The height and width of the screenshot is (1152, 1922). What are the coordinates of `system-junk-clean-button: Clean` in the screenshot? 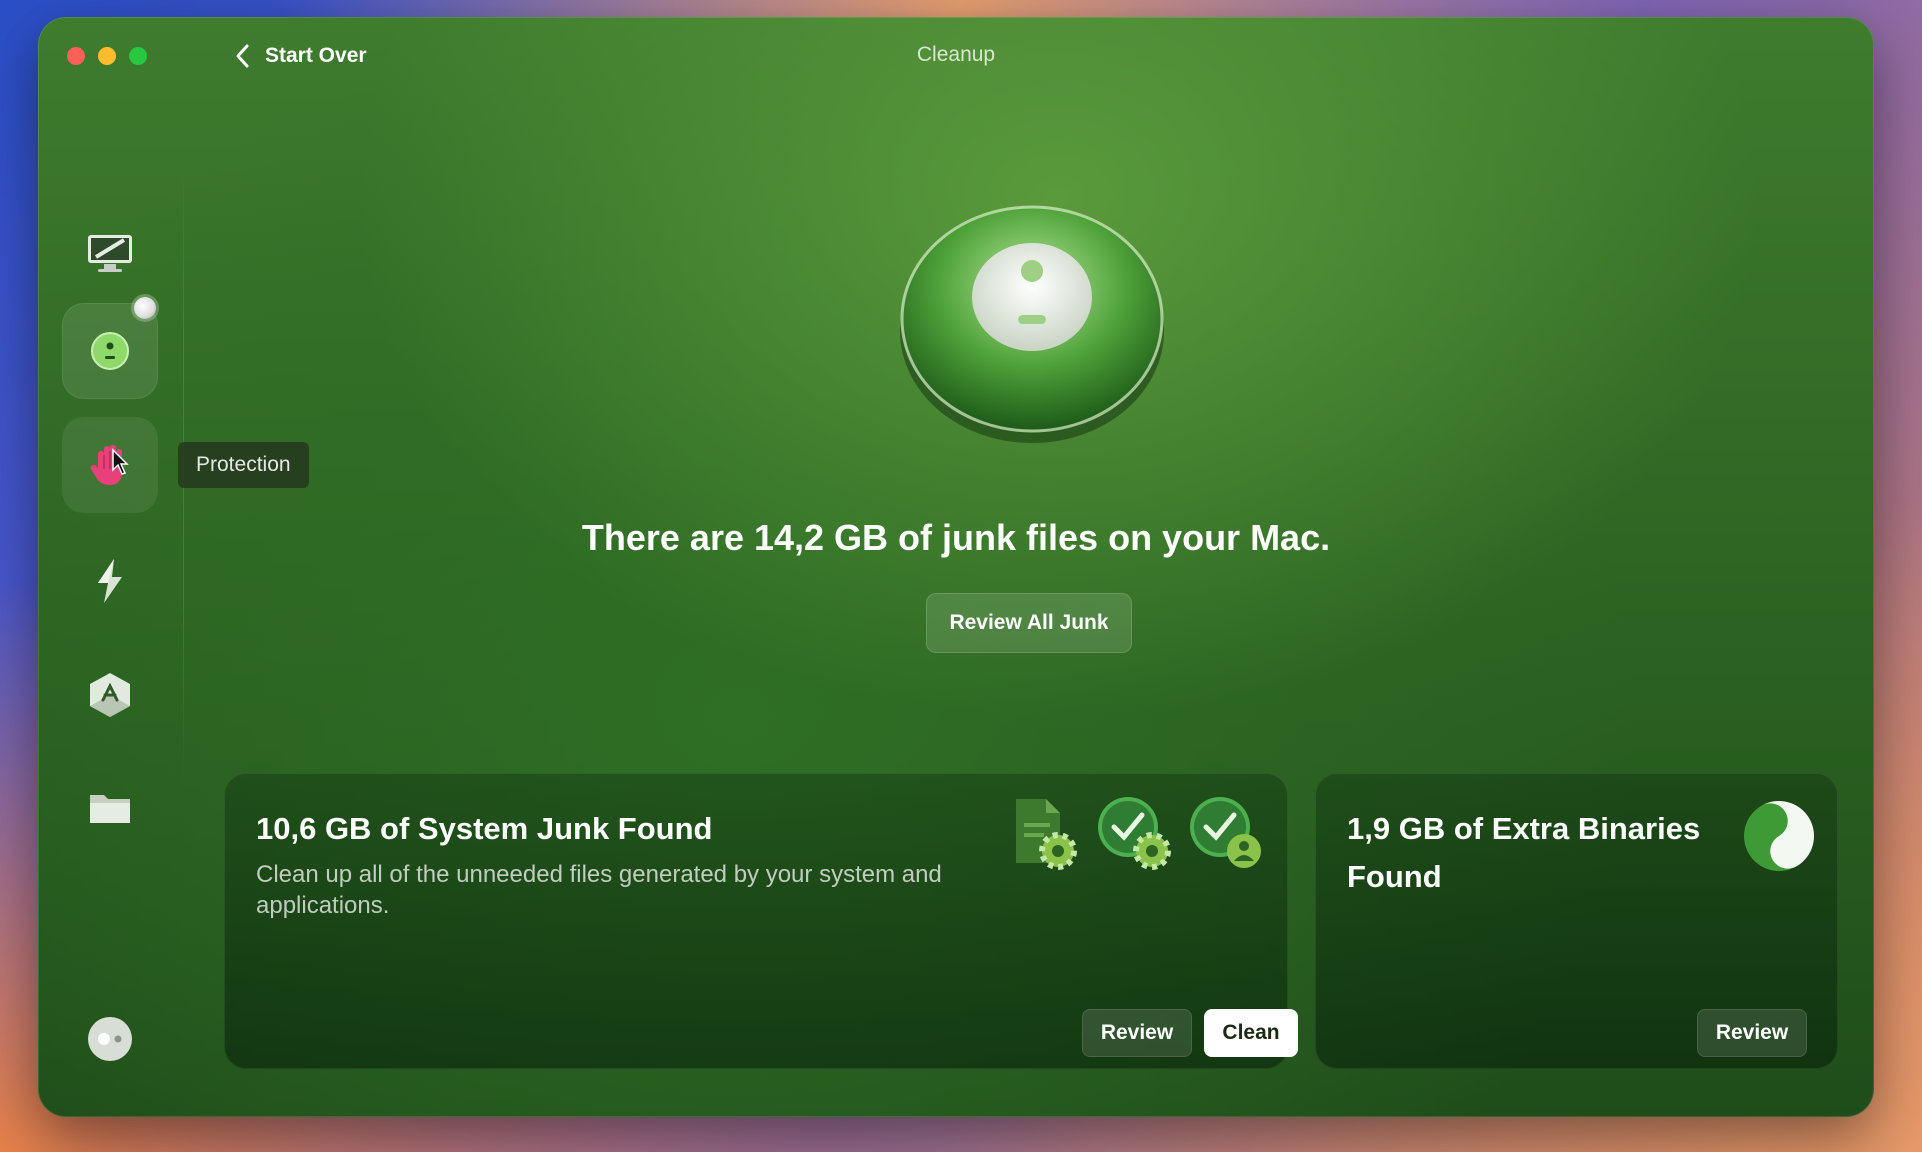 It's located at (1251, 1033).